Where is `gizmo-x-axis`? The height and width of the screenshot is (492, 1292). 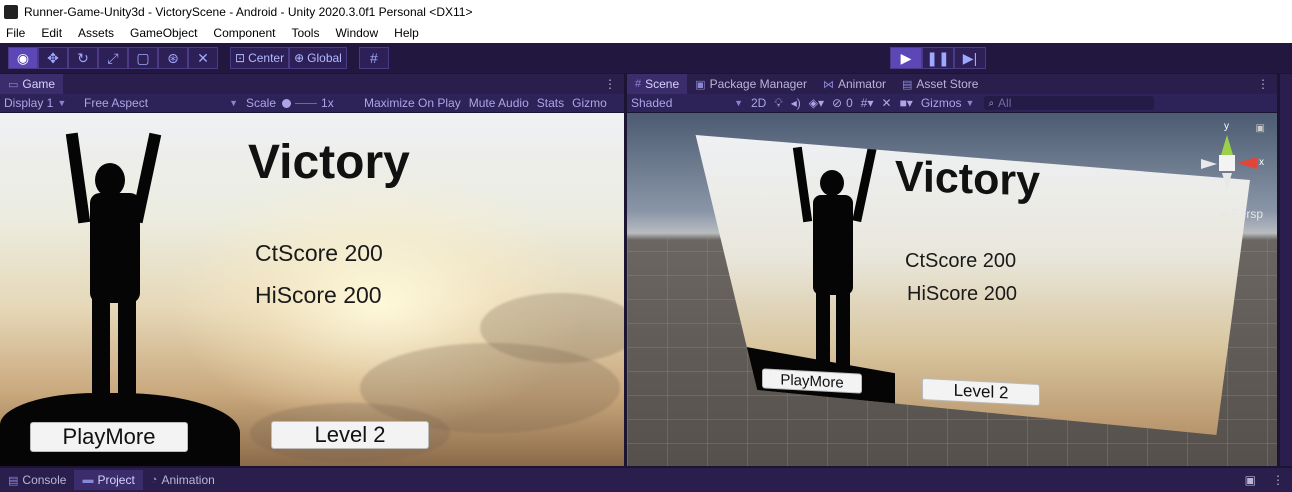
gizmo-x-axis is located at coordinates (1247, 163).